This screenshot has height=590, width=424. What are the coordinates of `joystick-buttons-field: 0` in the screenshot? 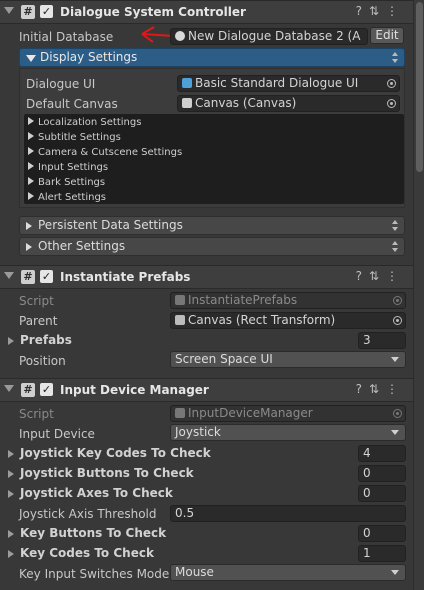 It's located at (382, 473).